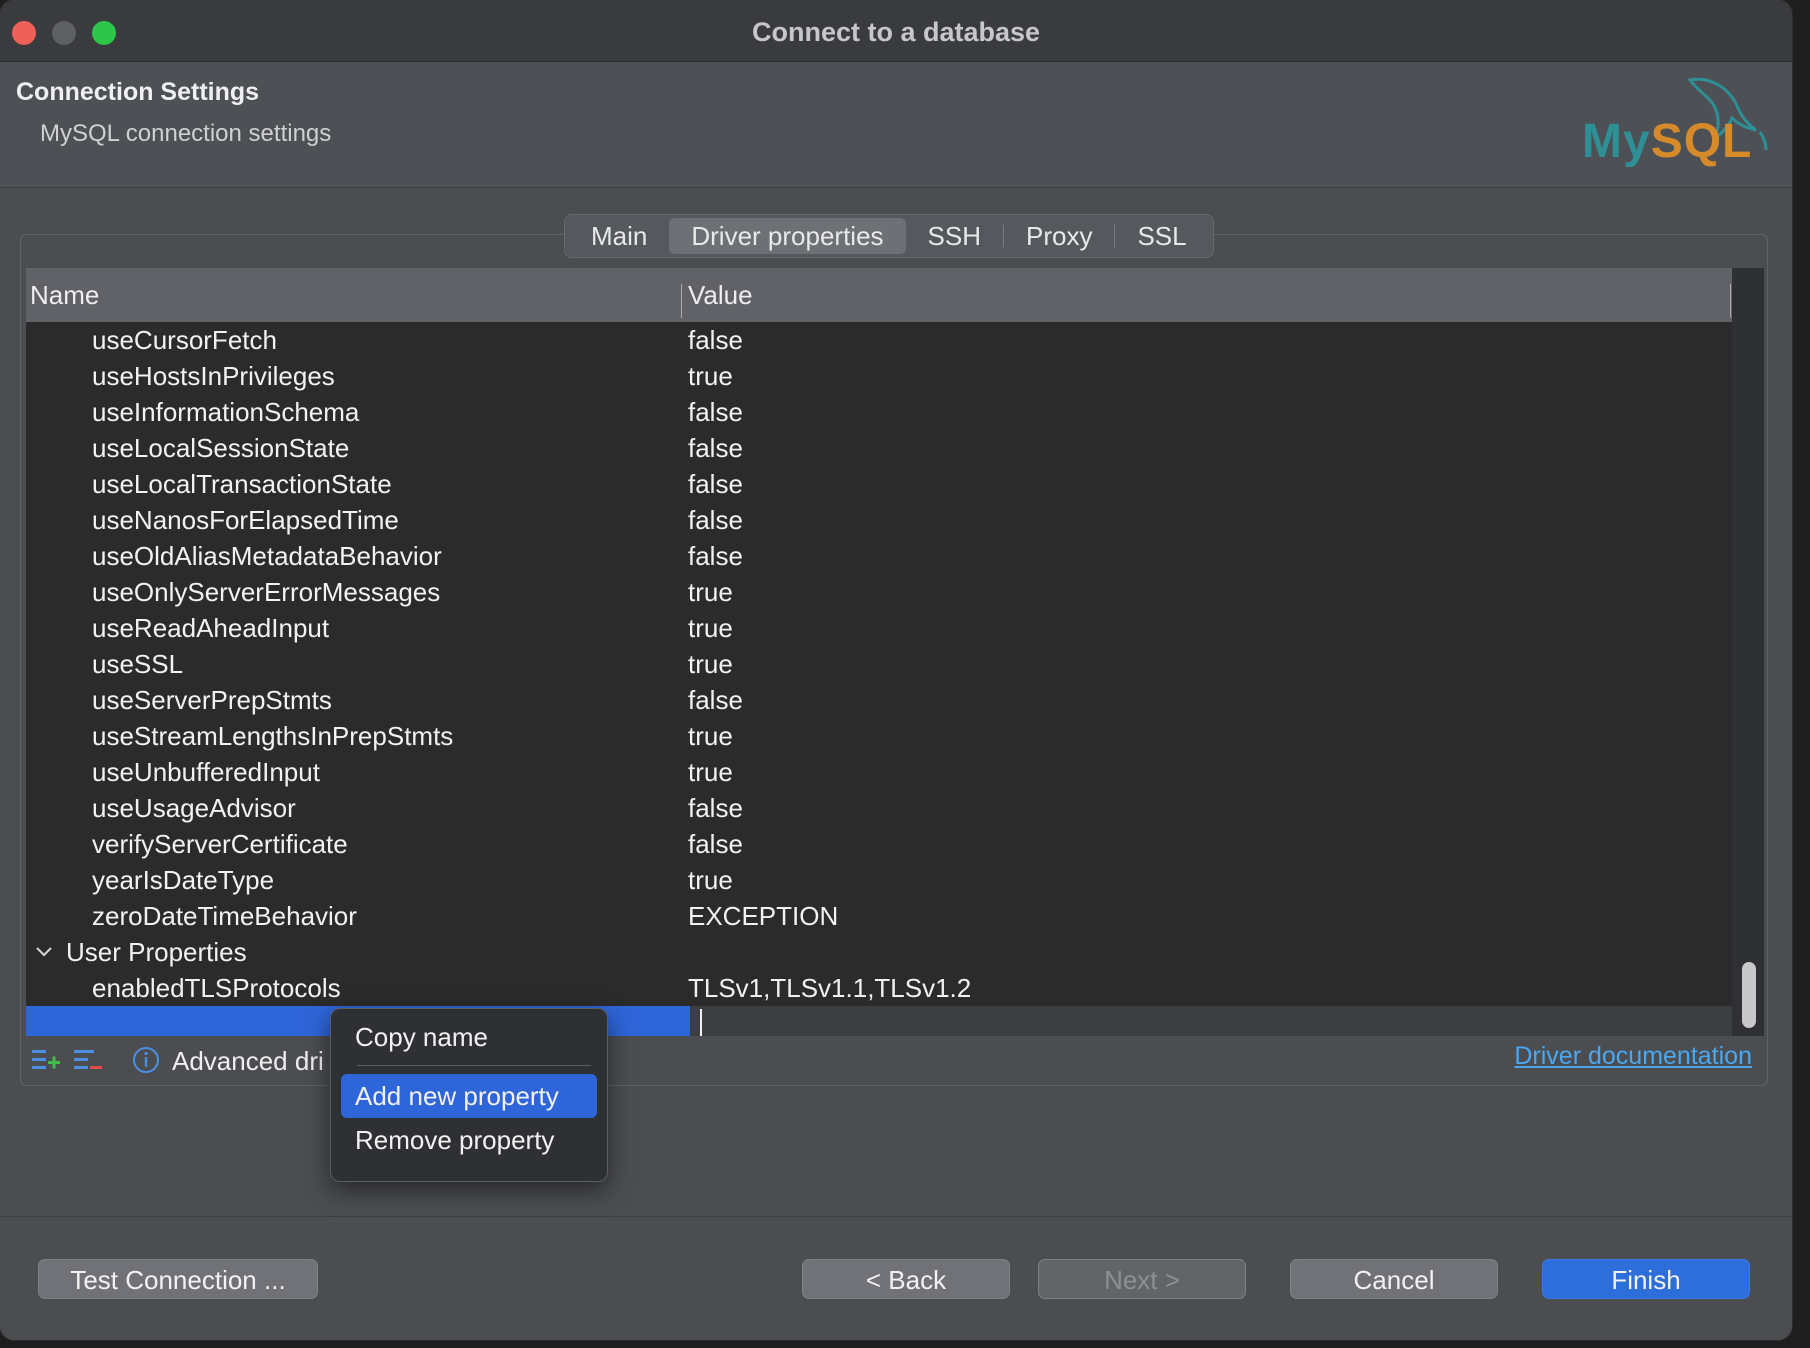 The height and width of the screenshot is (1348, 1810). Describe the element at coordinates (879, 376) in the screenshot. I see `table-row: useHostsInPrivileges true` at that location.